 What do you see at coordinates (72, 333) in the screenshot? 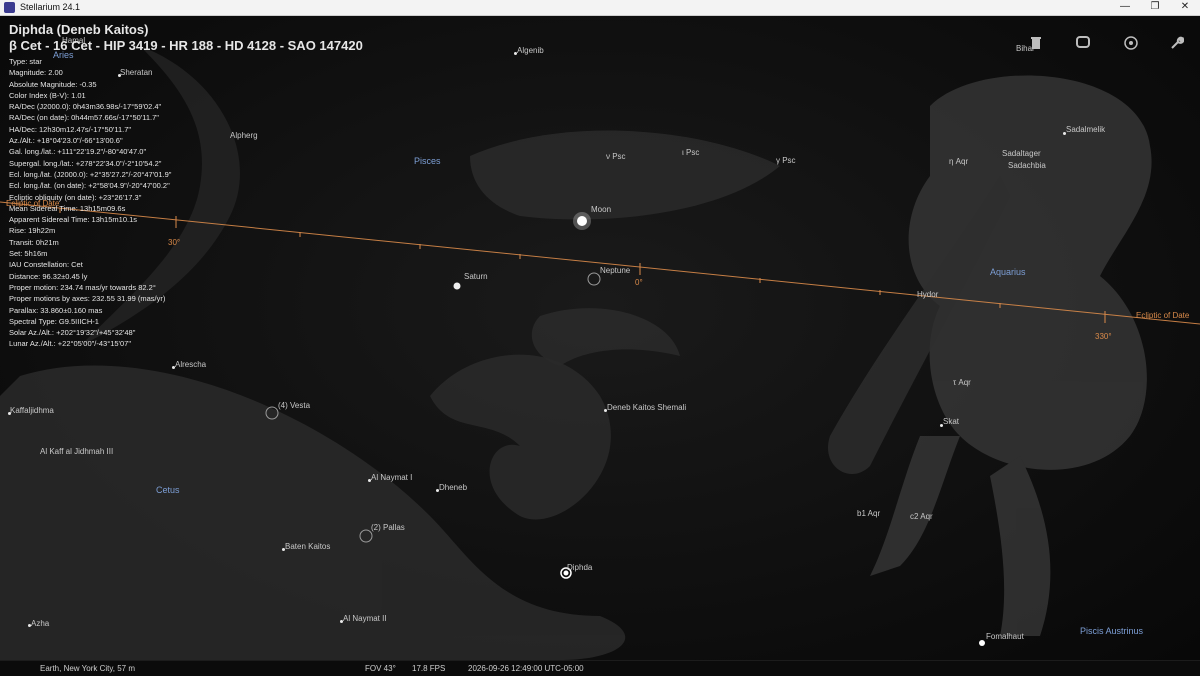
I see `info-solar-az-alt: Solar Az./Alt.: +202°19'32"/+45°32'48"` at bounding box center [72, 333].